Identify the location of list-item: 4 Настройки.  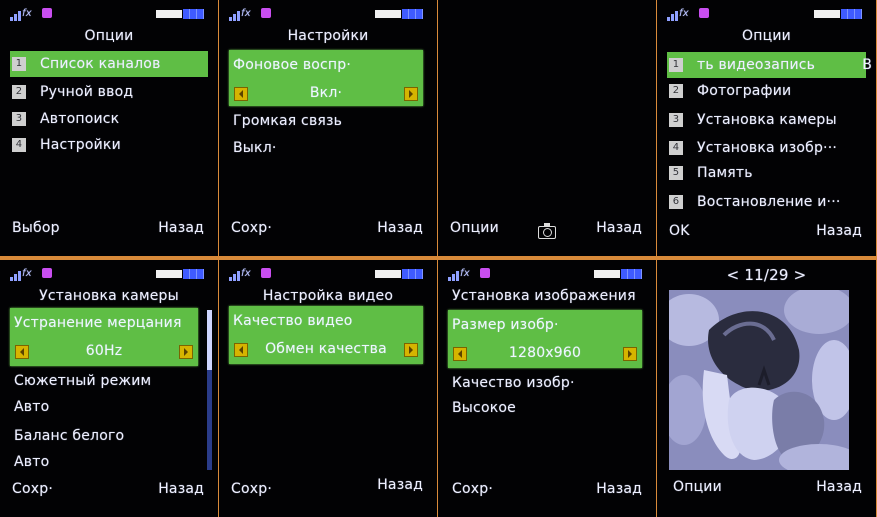
(66, 145).